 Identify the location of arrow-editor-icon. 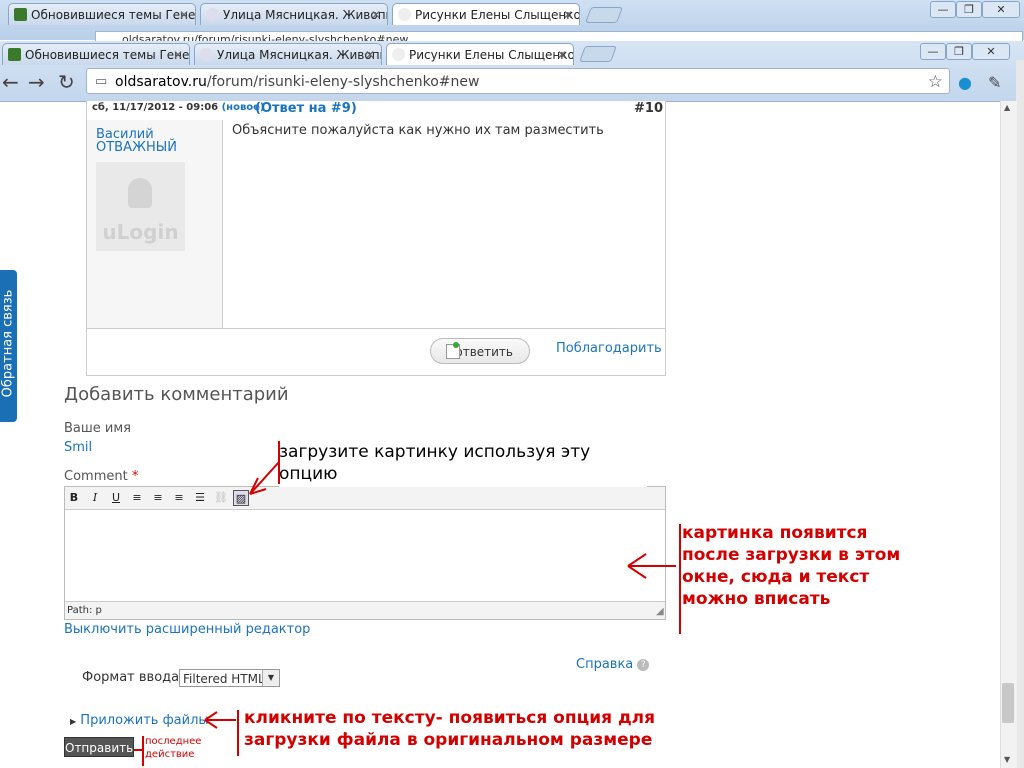
(654, 579).